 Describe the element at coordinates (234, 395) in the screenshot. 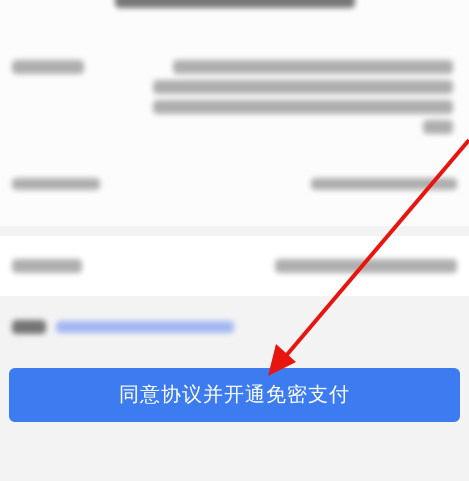

I see `confirm-button: 同意协议并开通免密支付` at that location.